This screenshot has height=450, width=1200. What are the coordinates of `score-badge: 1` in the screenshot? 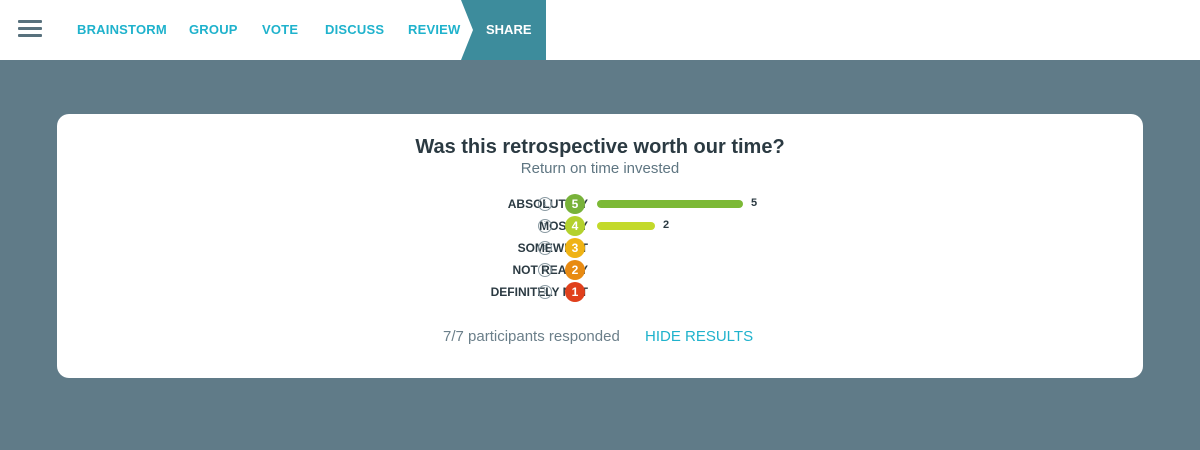 It's located at (575, 292).